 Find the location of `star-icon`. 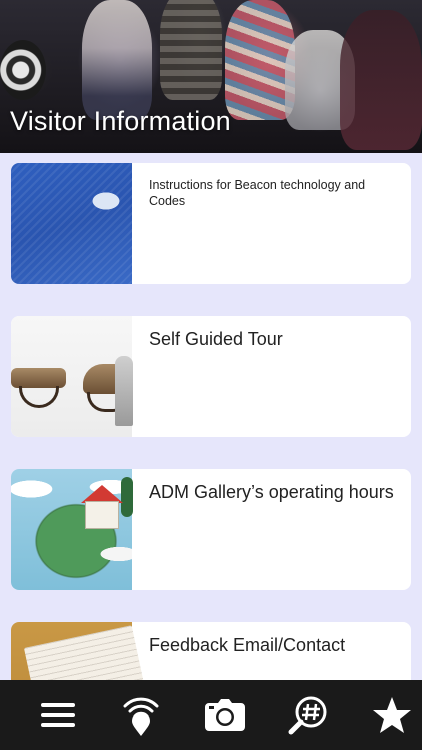

star-icon is located at coordinates (392, 715).